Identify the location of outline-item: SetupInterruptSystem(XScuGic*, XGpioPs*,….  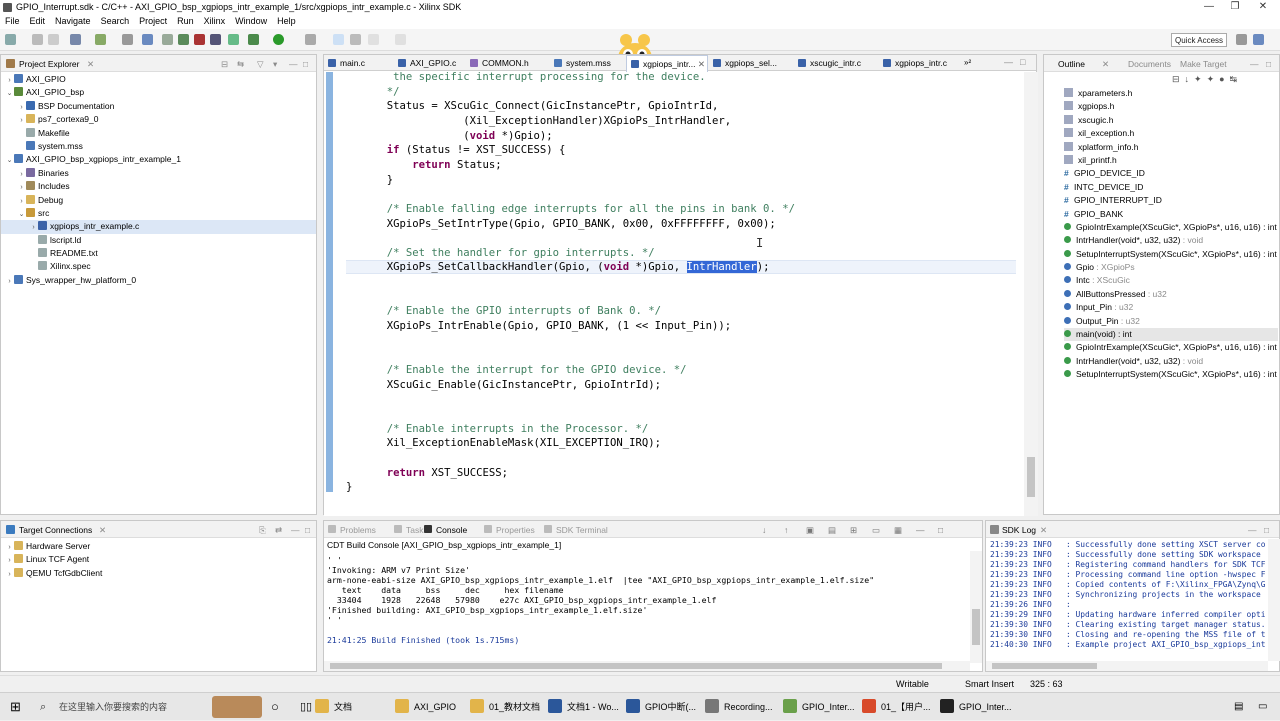
(1171, 374).